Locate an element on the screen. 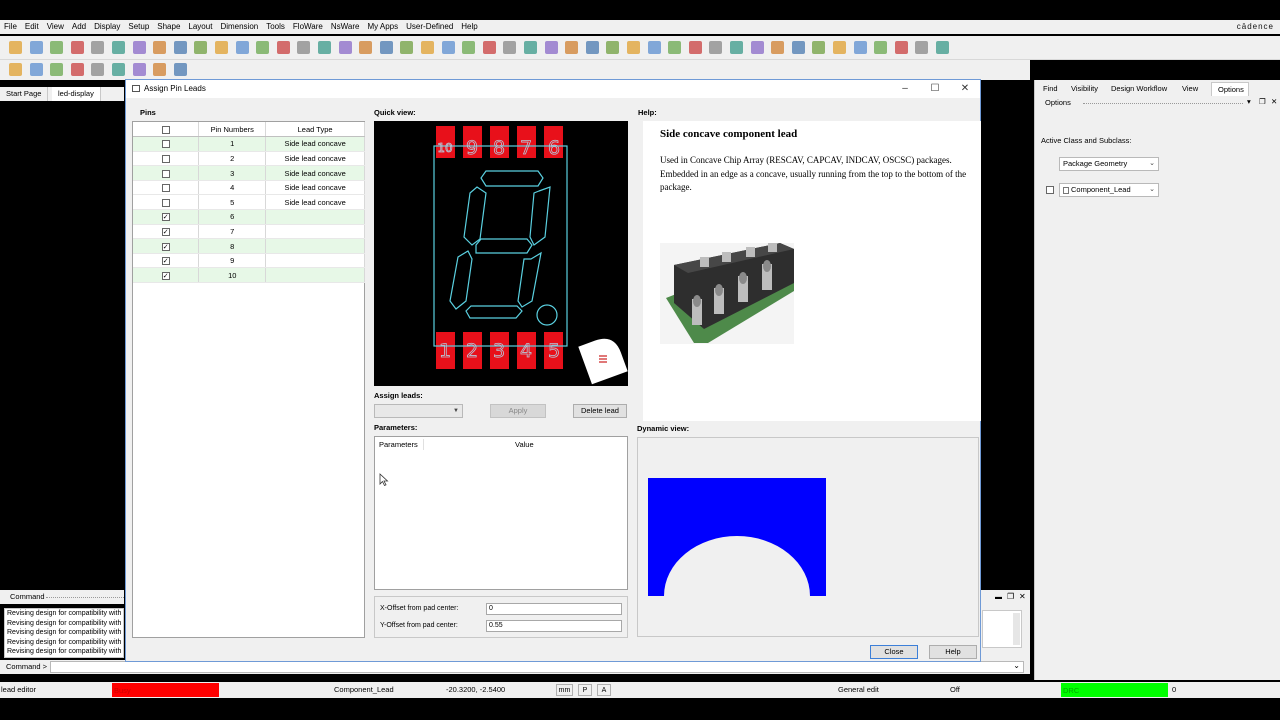 The height and width of the screenshot is (720, 1280). table-row: ✓ 6 is located at coordinates (249, 217).